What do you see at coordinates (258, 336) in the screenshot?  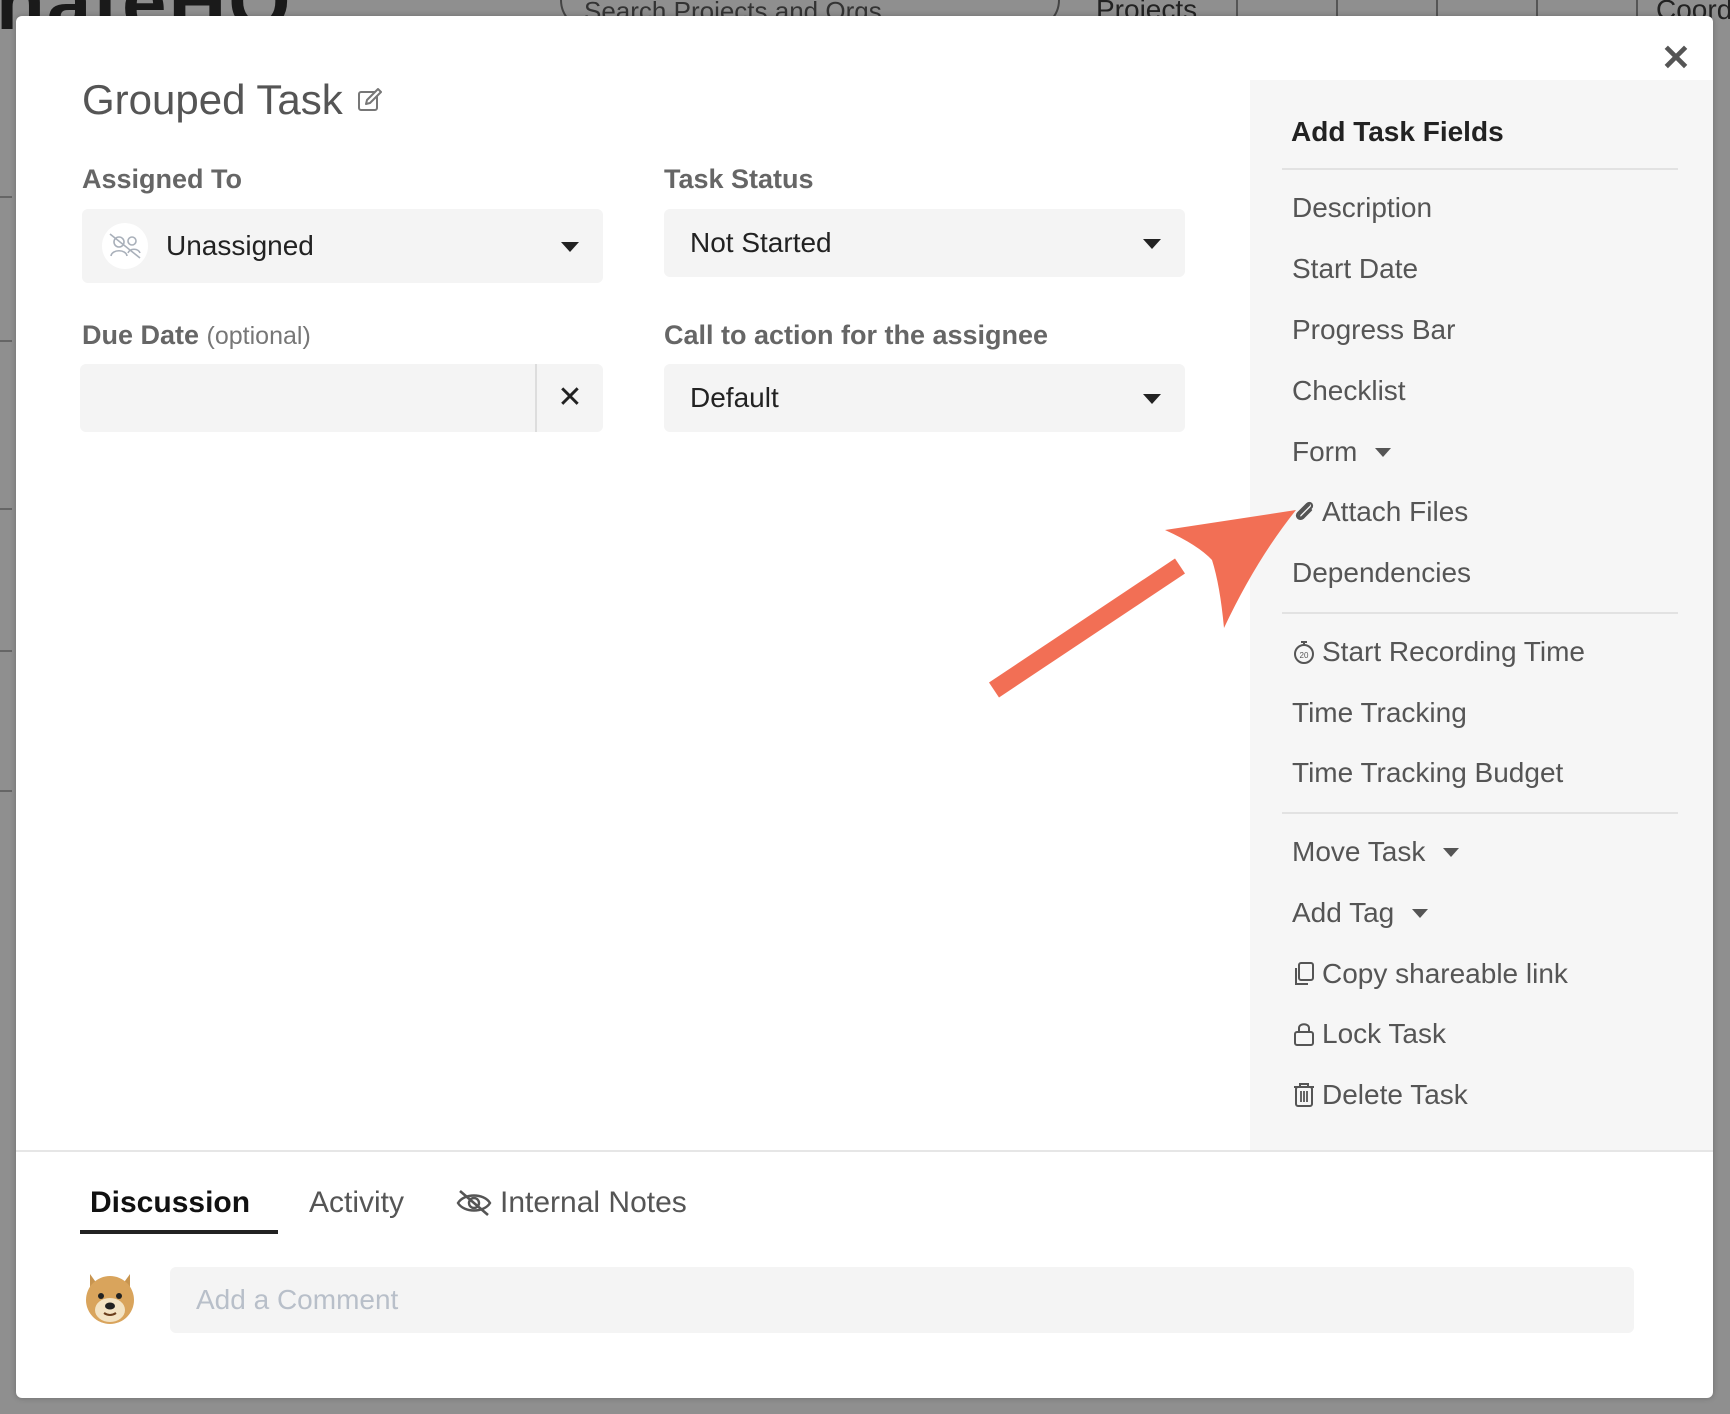 I see `due-date-optional-hint: (optional)` at bounding box center [258, 336].